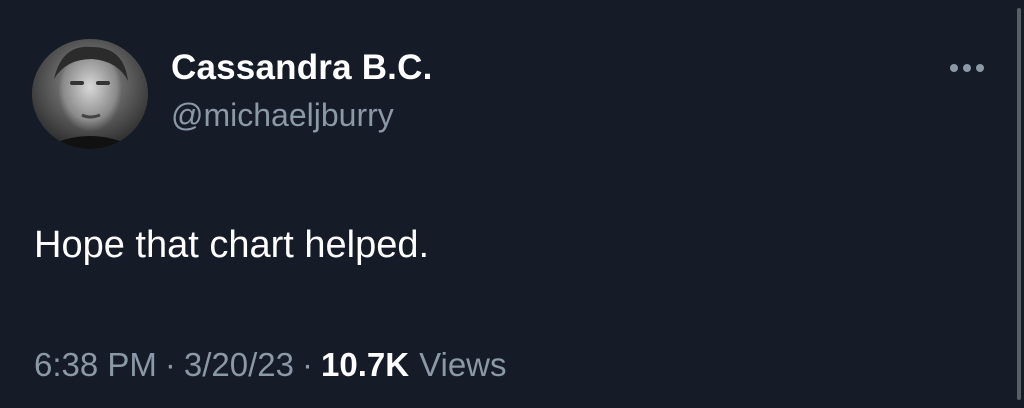  Describe the element at coordinates (95, 364) in the screenshot. I see `tweet-time: 6:38 PM` at that location.